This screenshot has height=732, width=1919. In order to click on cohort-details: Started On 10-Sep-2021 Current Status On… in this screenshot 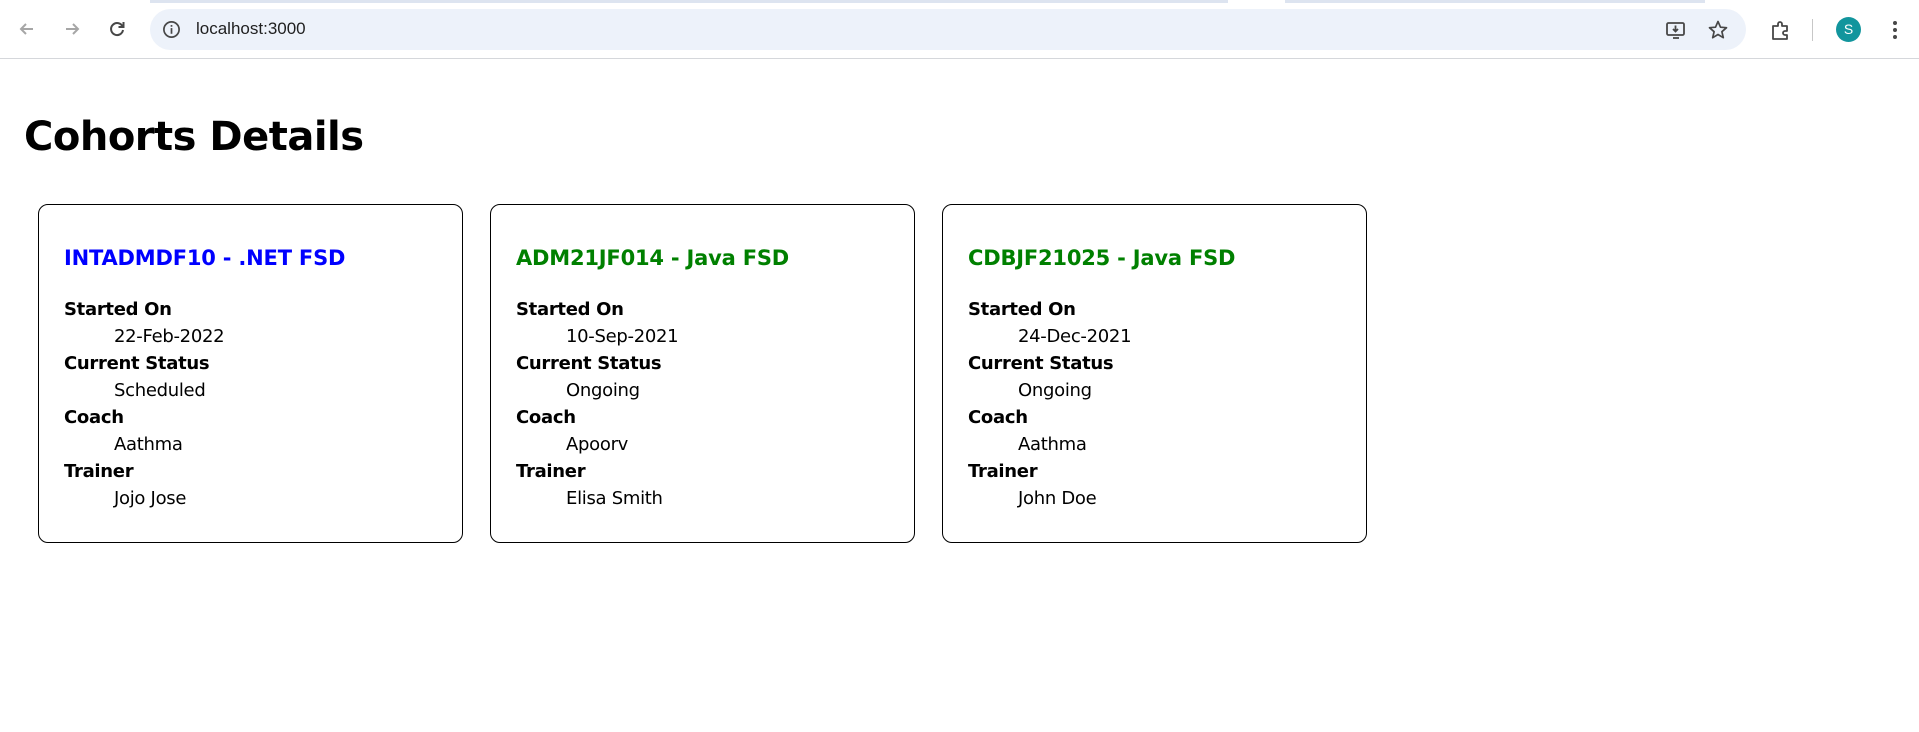, I will do `click(597, 404)`.